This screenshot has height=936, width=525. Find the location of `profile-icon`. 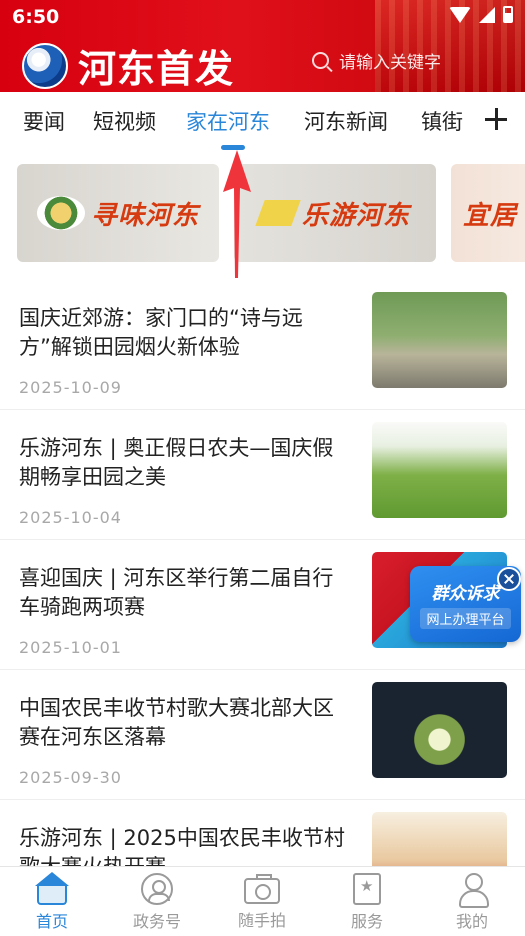

profile-icon is located at coordinates (472, 890).